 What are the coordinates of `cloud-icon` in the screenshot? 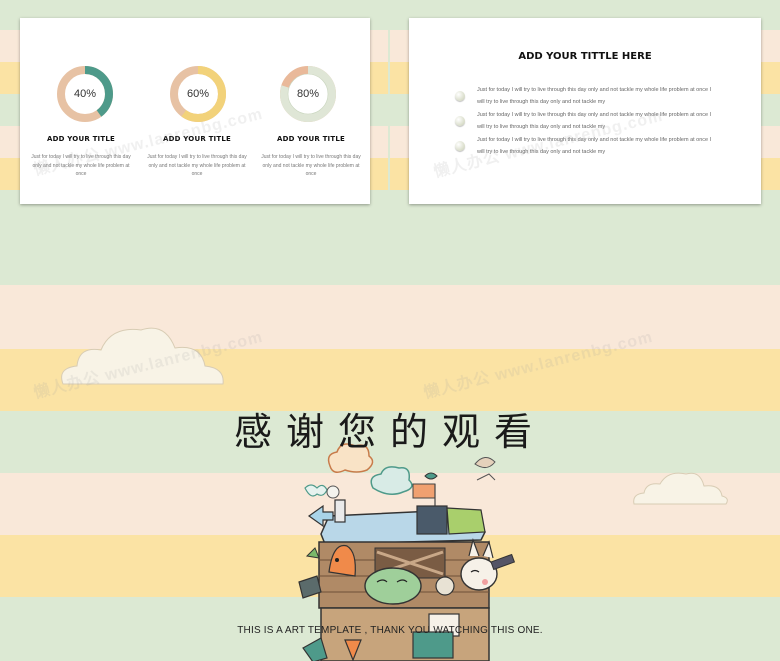 It's located at (680, 488).